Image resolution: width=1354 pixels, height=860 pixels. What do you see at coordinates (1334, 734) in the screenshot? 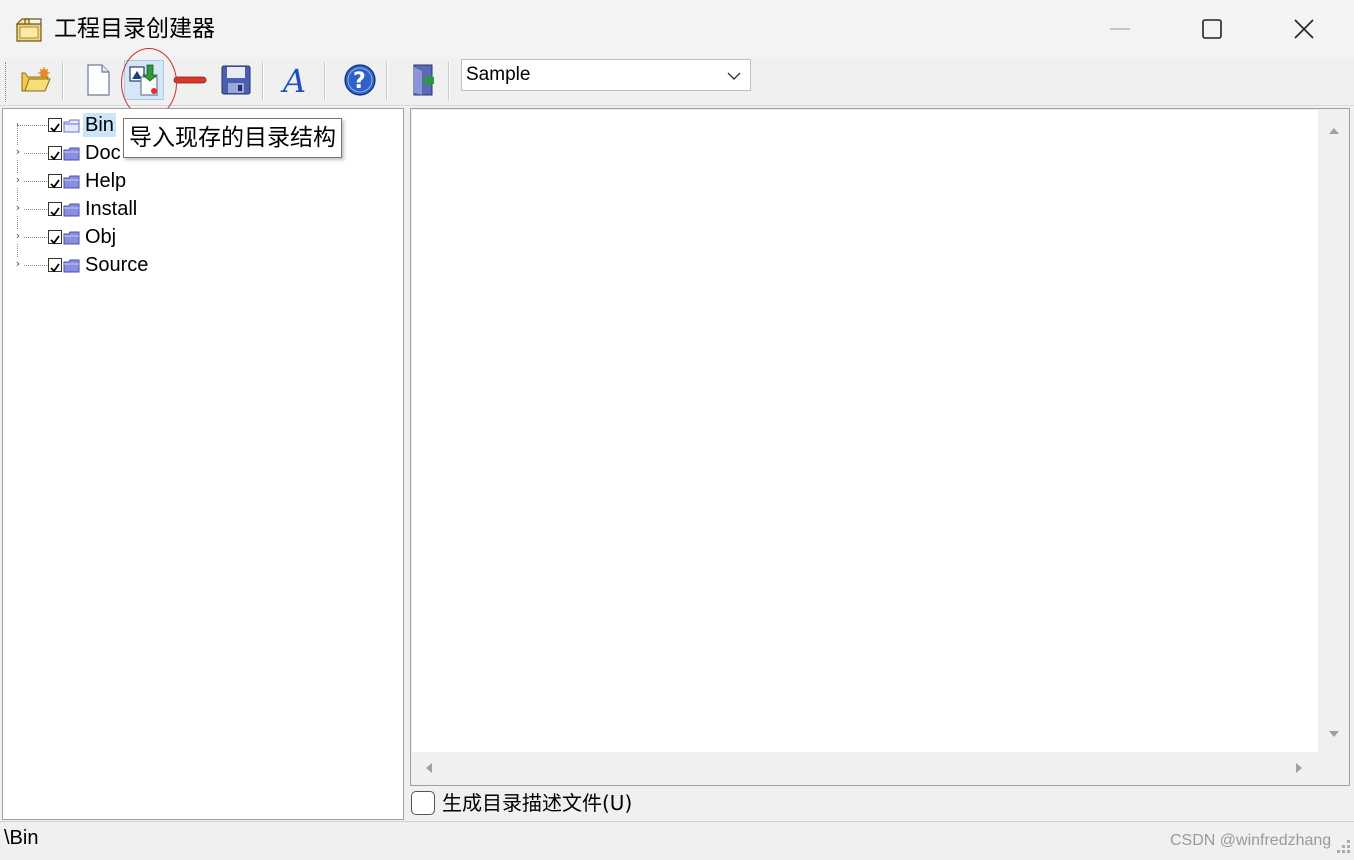
I see `scroll-down-icon` at bounding box center [1334, 734].